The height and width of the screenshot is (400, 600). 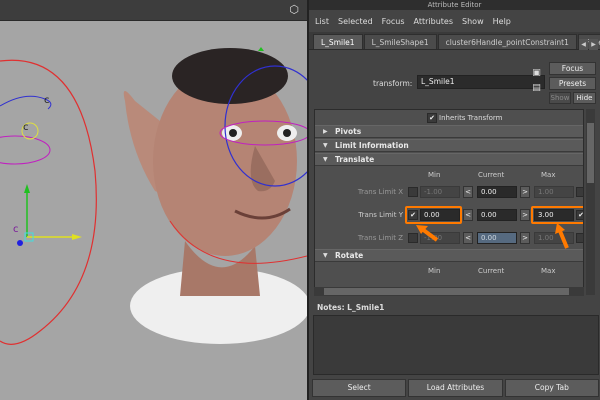 What do you see at coordinates (77, 237) in the screenshot?
I see `axis-x-arrow` at bounding box center [77, 237].